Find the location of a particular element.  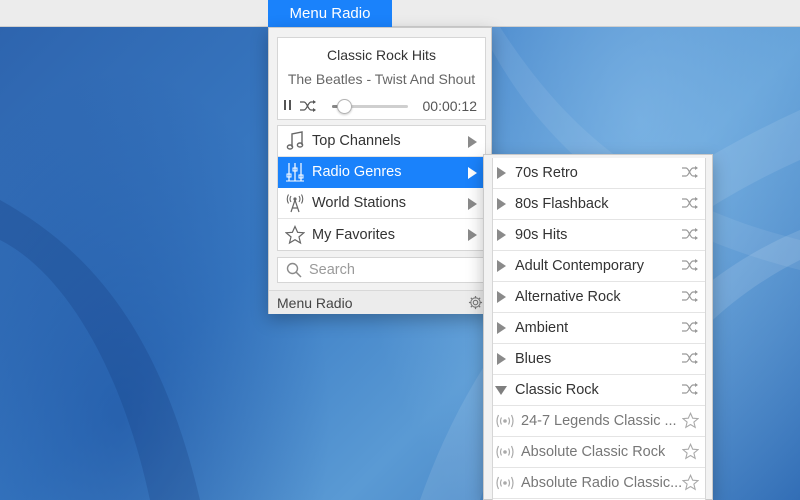

menu-item-radio-genres: Radio Genres is located at coordinates (381, 172).